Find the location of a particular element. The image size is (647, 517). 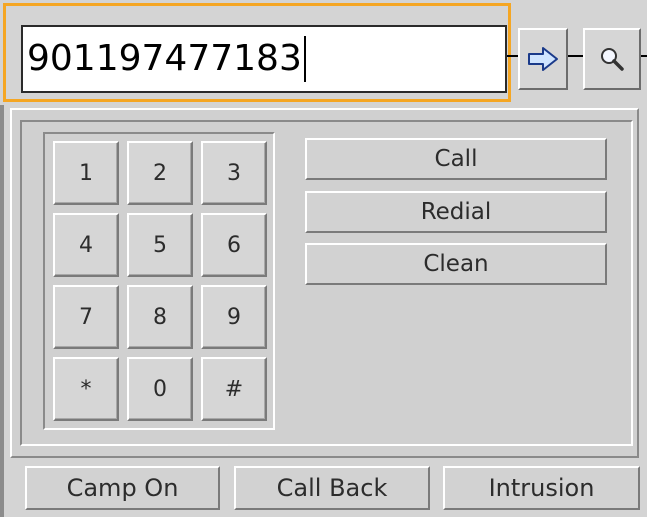

key-star: * is located at coordinates (86, 389).